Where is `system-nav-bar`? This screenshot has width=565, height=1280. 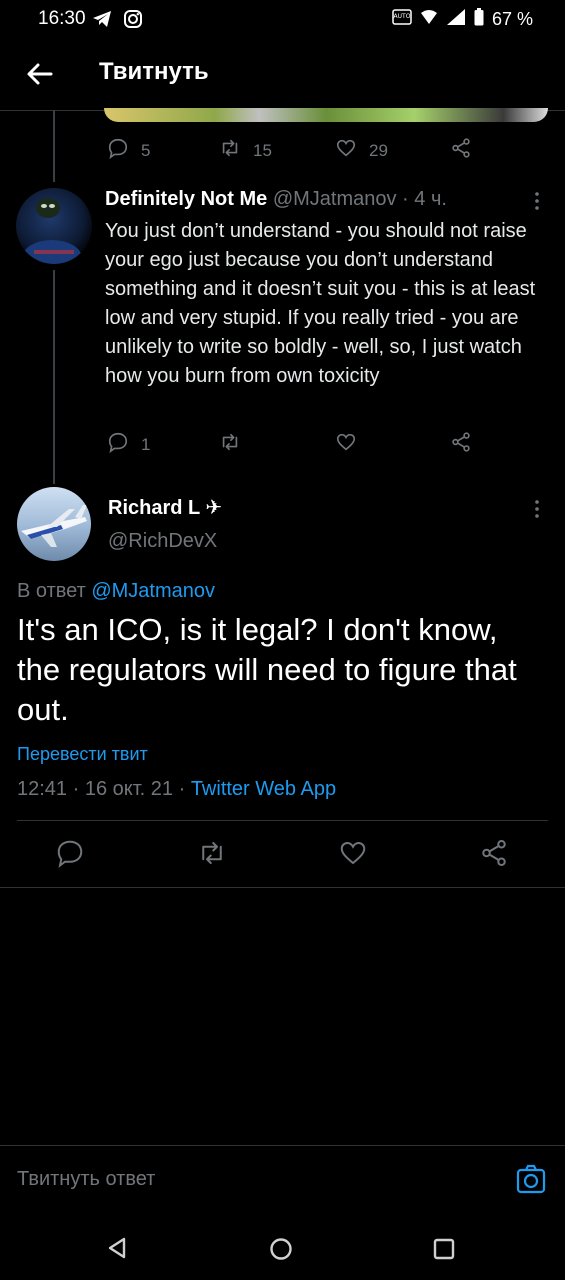
system-nav-bar is located at coordinates (282, 1244).